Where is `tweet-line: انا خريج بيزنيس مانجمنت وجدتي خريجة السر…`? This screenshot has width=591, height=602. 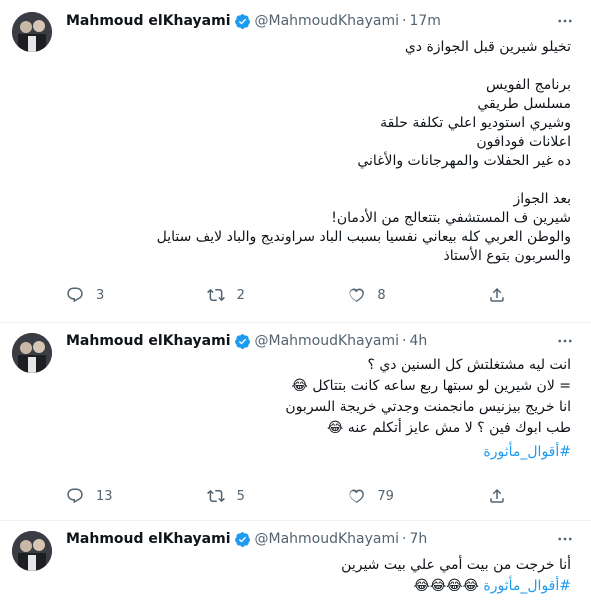 tweet-line: انا خريج بيزنيس مانجمنت وجدتي خريجة السر… is located at coordinates (428, 407).